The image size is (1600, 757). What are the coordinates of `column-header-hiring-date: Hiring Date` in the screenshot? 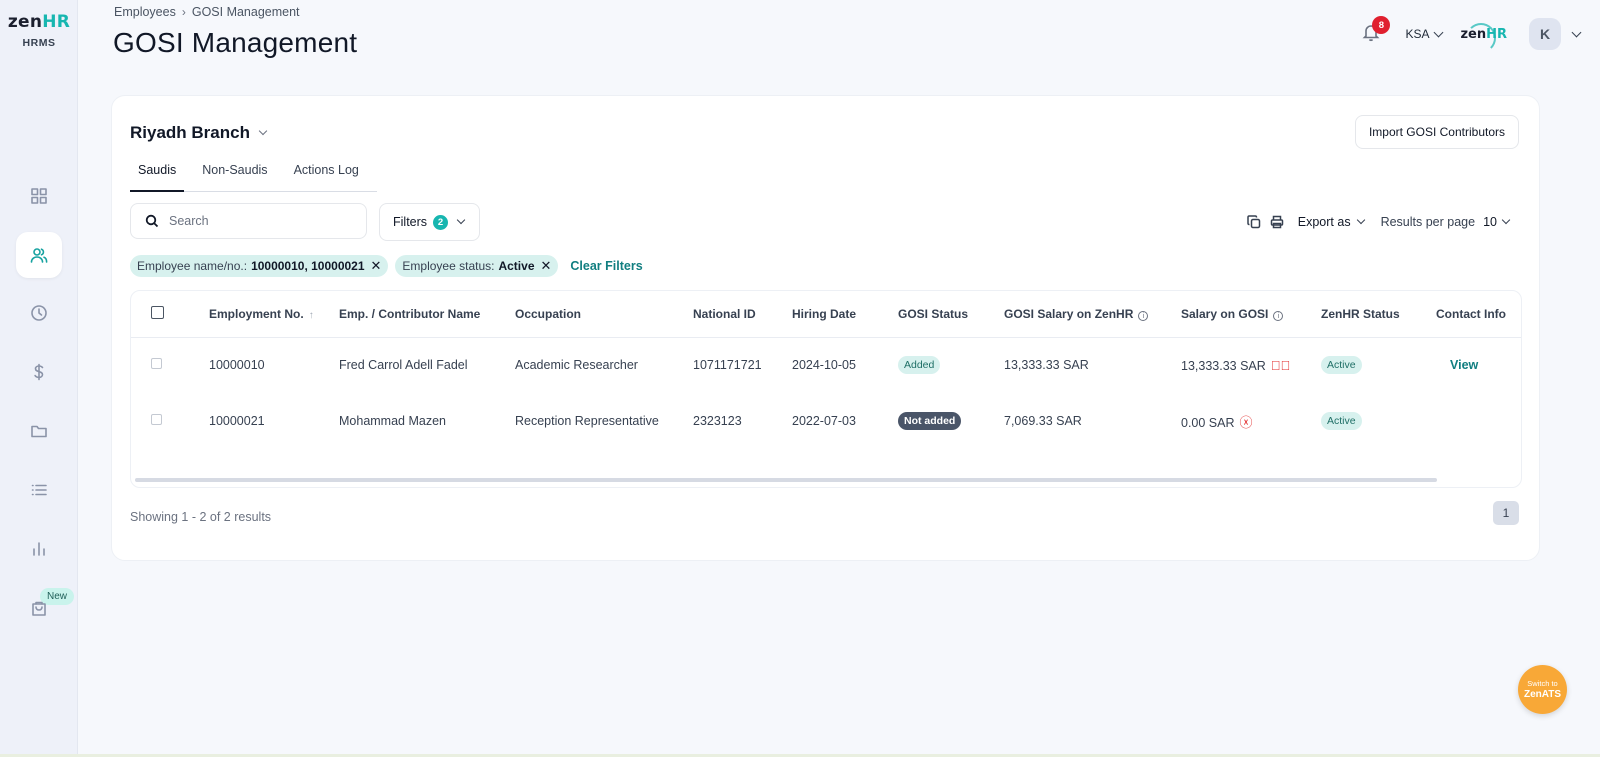 It's located at (845, 314).